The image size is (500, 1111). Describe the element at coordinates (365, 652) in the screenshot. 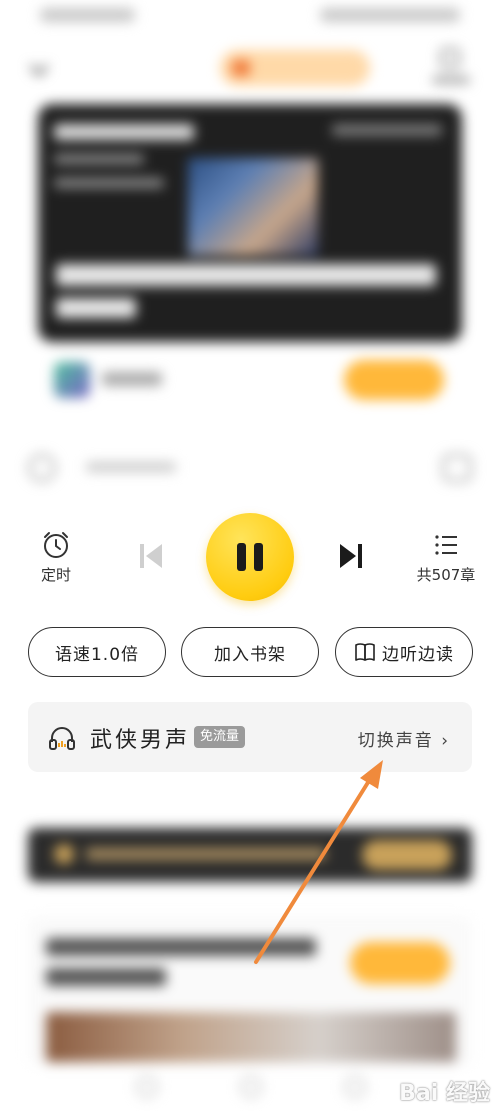

I see `open-book-icon` at that location.